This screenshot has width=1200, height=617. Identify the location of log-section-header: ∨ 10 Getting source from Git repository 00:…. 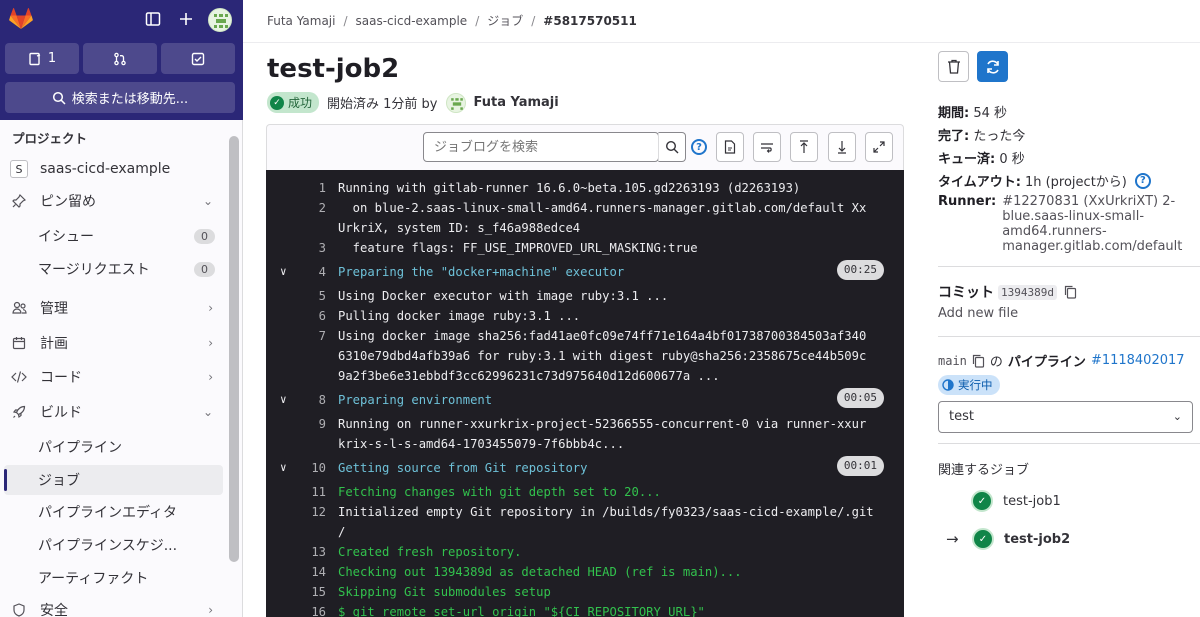
(585, 468).